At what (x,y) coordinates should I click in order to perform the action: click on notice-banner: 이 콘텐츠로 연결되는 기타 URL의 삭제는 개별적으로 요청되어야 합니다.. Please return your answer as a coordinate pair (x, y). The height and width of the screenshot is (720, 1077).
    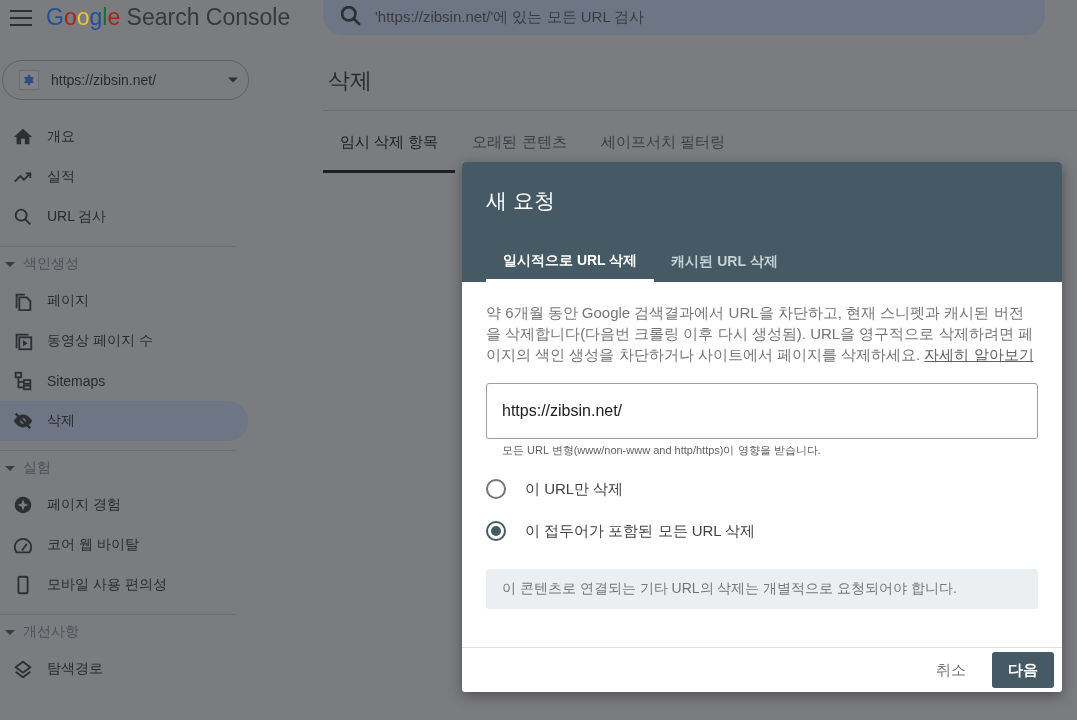
    Looking at the image, I should click on (762, 589).